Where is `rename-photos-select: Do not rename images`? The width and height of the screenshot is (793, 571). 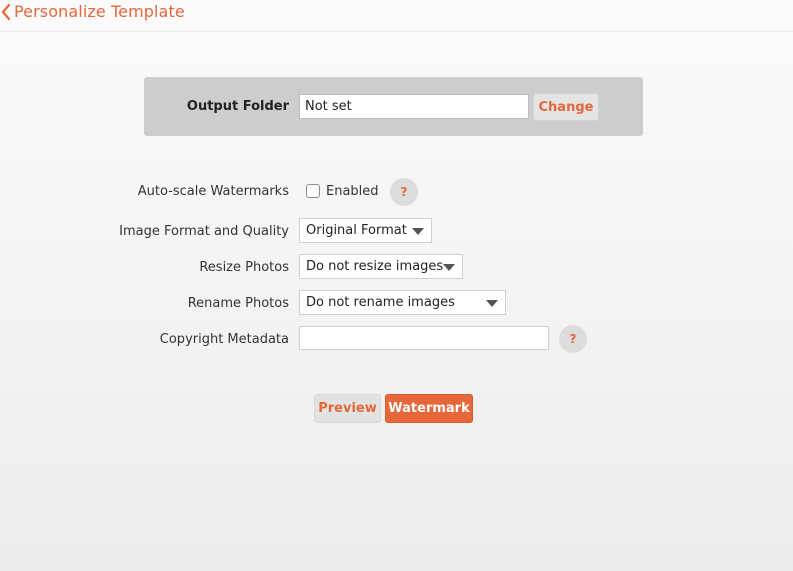
rename-photos-select: Do not rename images is located at coordinates (402, 302).